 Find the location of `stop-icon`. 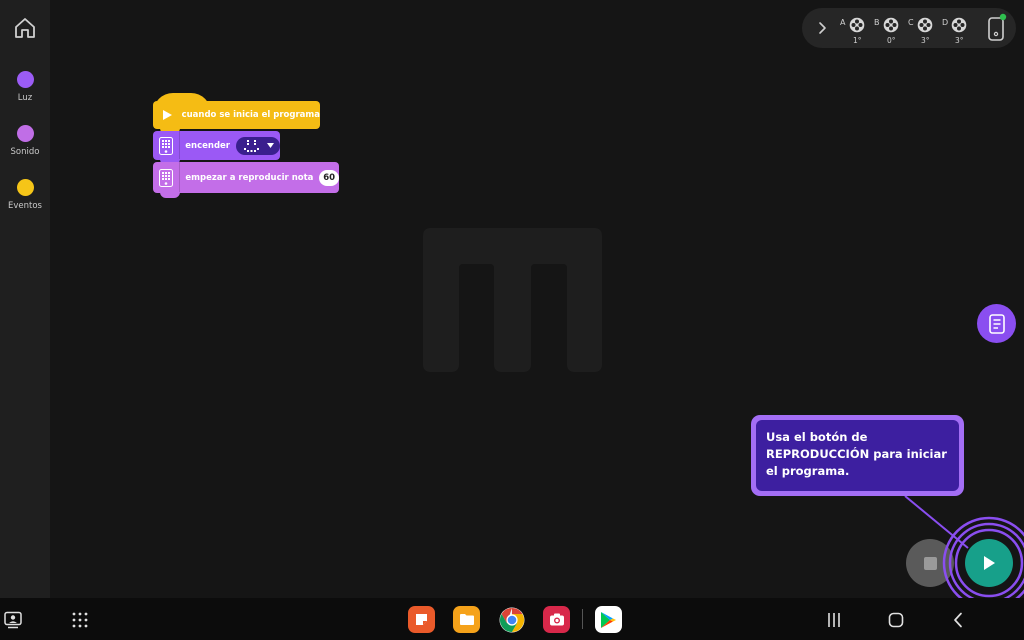

stop-icon is located at coordinates (930, 563).